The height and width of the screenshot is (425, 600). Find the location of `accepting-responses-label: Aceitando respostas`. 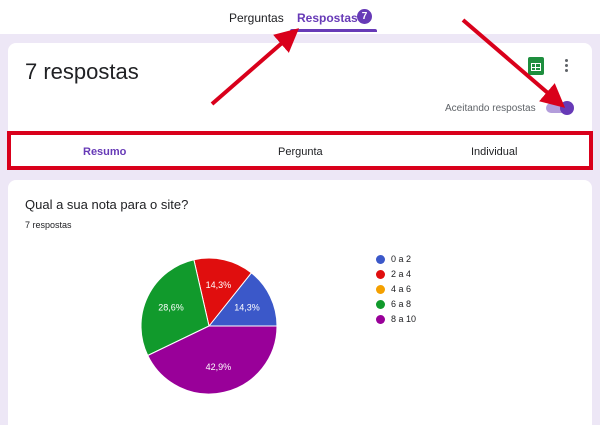

accepting-responses-label: Aceitando respostas is located at coordinates (490, 108).